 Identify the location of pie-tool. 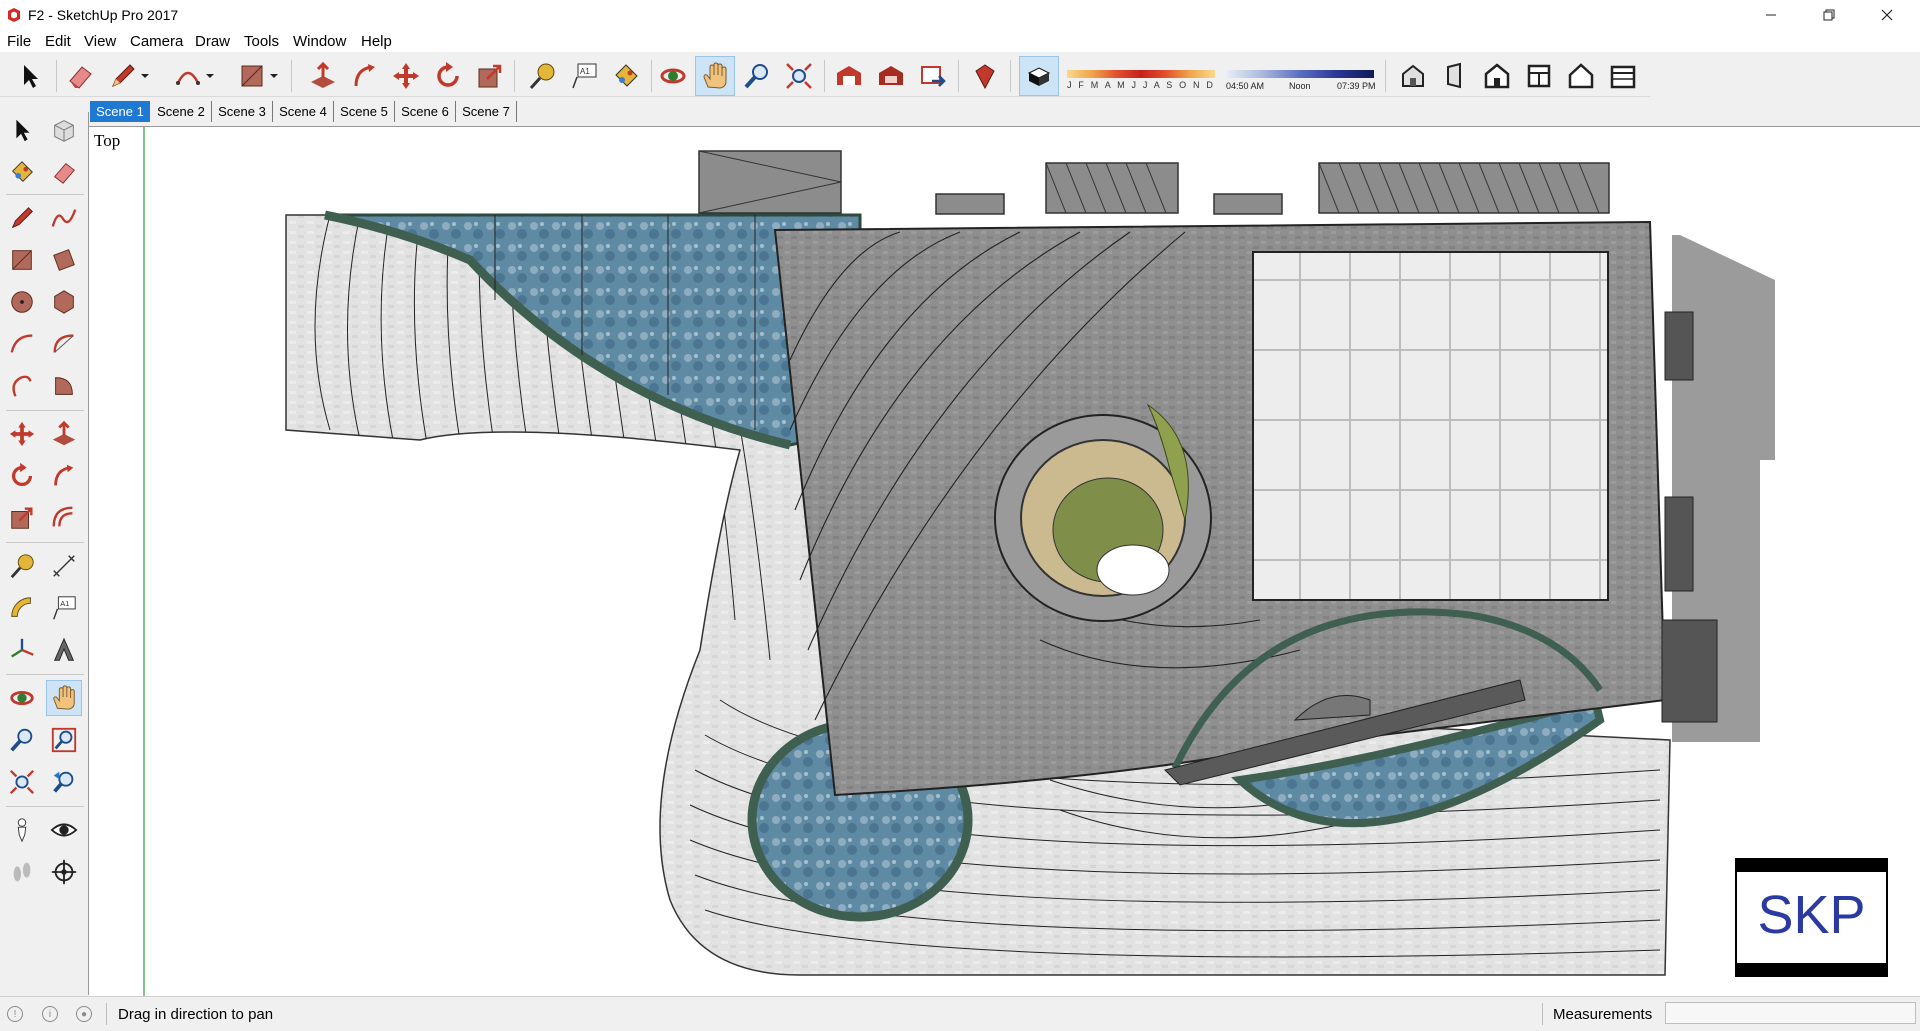
(64, 386).